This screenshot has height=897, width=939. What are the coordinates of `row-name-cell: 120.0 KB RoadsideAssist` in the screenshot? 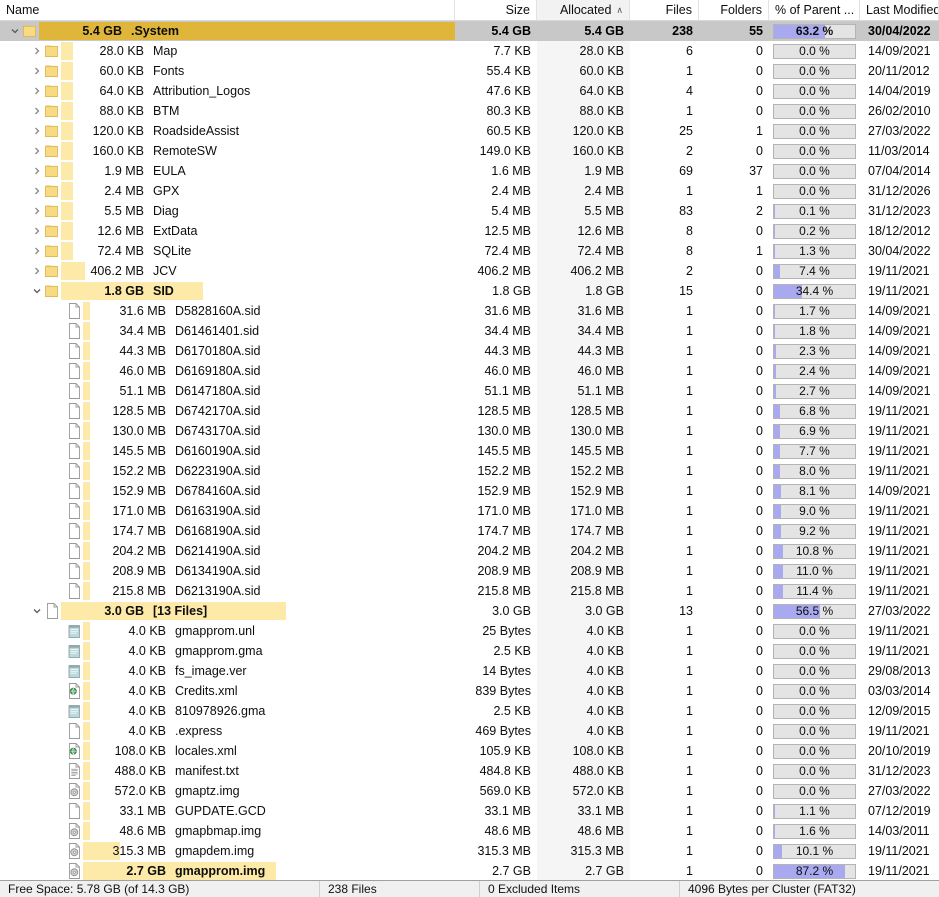 It's located at (227, 131).